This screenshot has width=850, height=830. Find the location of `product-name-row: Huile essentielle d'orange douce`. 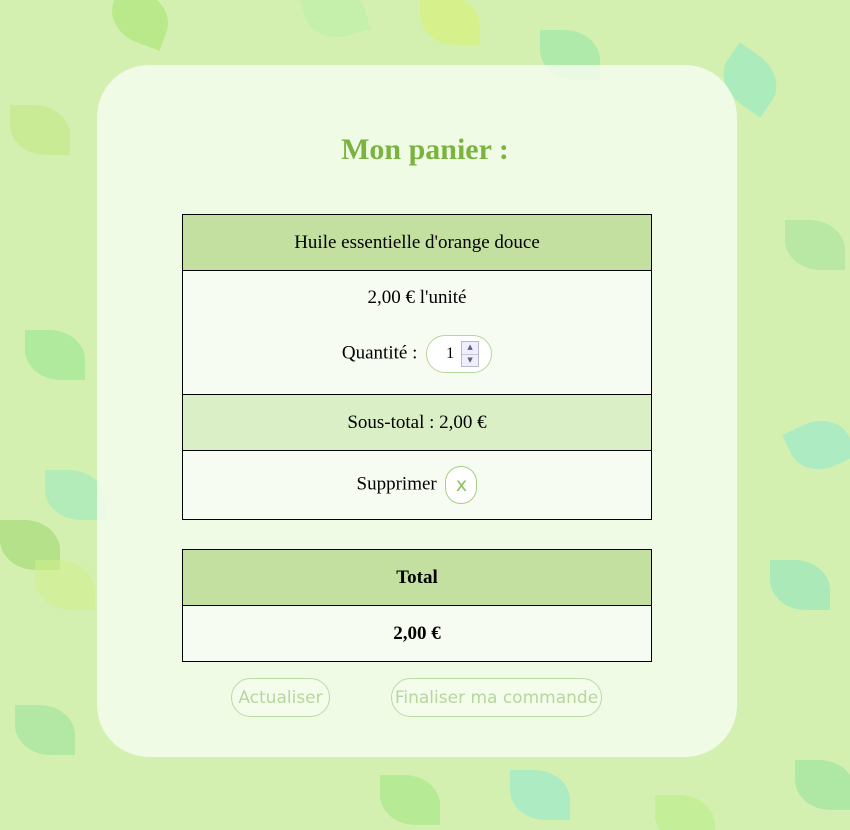

product-name-row: Huile essentielle d'orange douce is located at coordinates (417, 242).